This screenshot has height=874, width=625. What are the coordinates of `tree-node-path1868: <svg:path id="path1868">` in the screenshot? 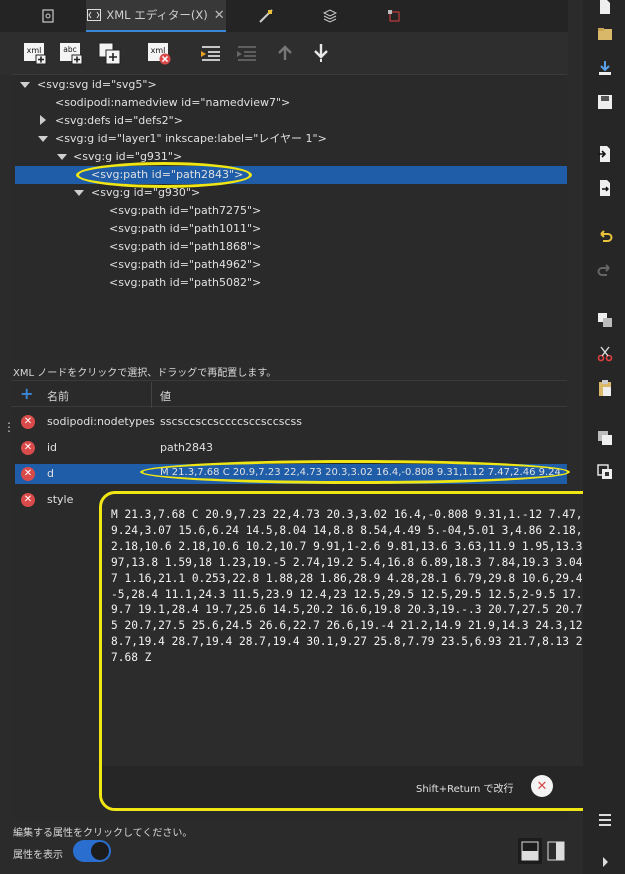 It's located at (185, 247).